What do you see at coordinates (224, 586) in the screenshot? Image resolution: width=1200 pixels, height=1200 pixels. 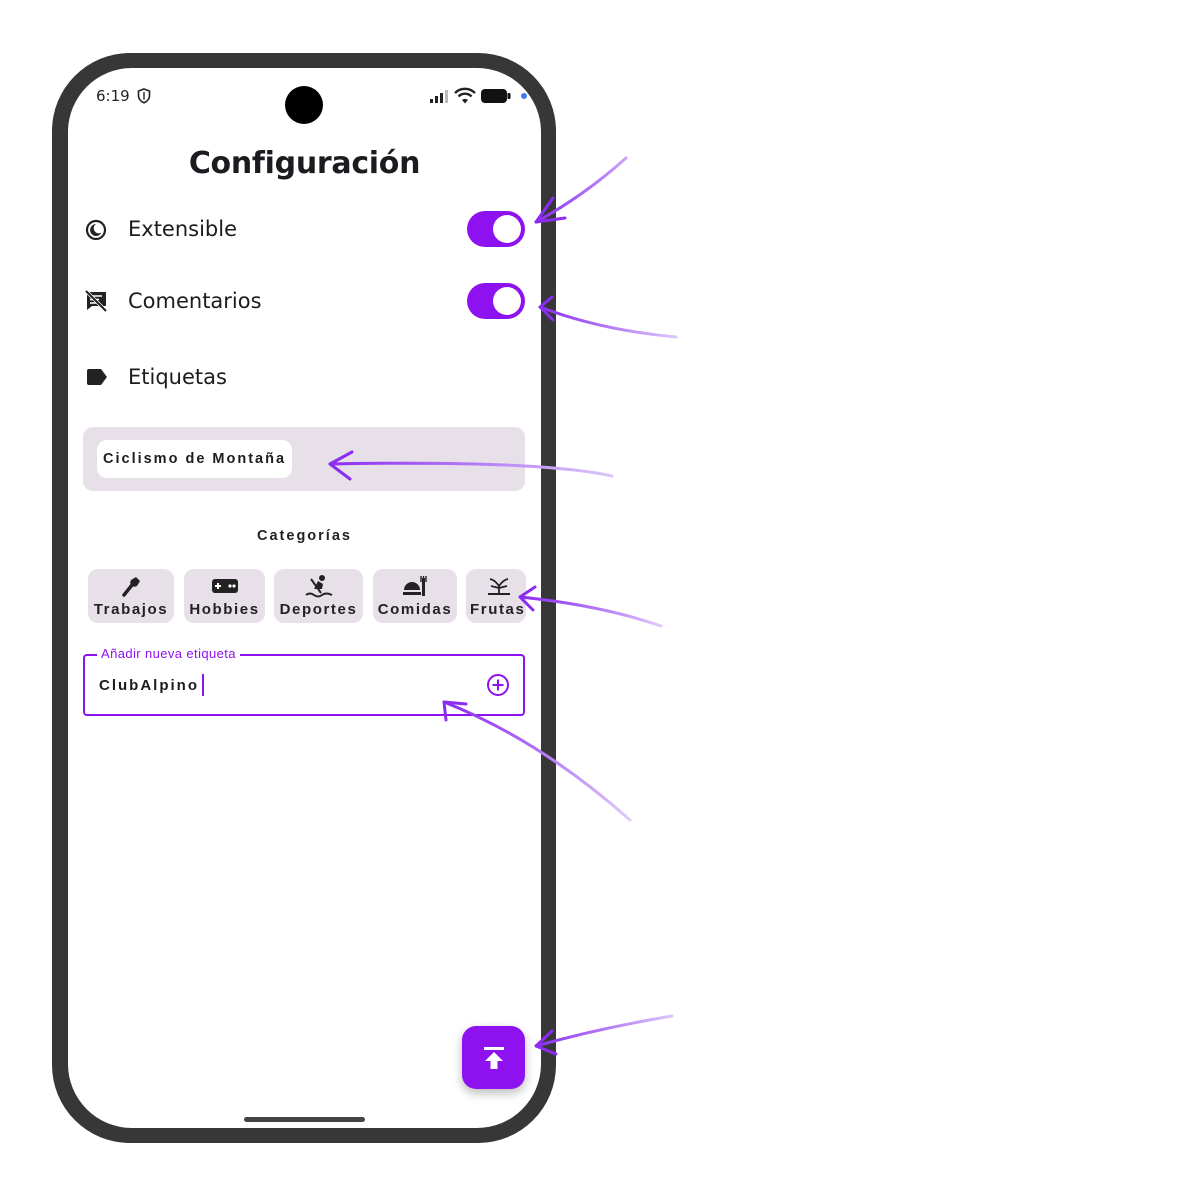 I see `gamepad-icon` at bounding box center [224, 586].